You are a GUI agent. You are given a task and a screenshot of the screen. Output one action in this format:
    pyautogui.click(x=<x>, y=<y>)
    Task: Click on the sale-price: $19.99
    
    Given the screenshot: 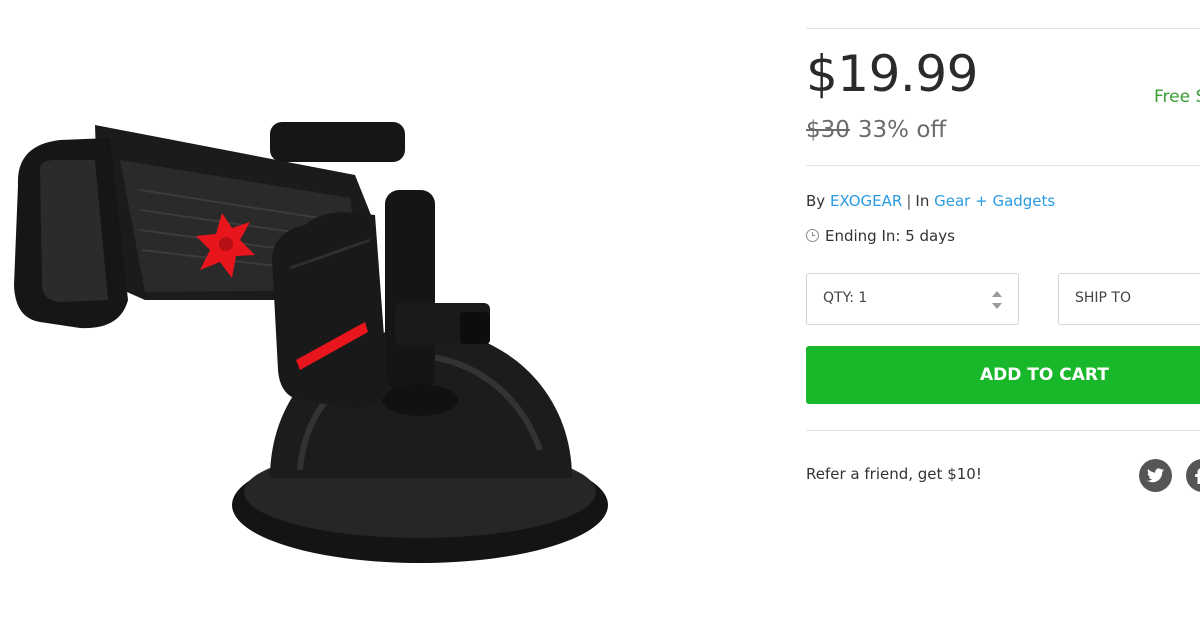 What is the action you would take?
    pyautogui.click(x=892, y=74)
    